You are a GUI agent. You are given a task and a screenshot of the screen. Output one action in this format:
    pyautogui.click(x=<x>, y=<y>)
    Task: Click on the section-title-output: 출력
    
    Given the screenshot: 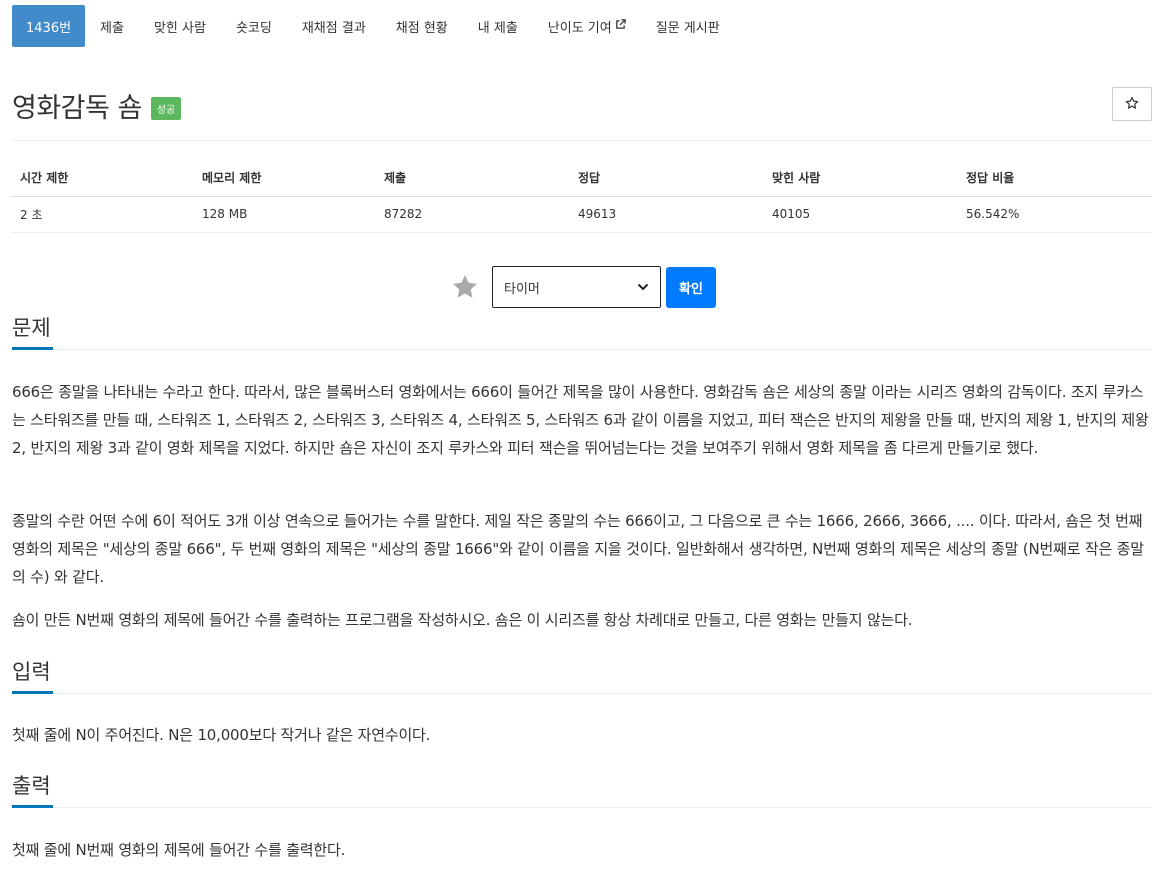 What is the action you would take?
    pyautogui.click(x=32, y=790)
    